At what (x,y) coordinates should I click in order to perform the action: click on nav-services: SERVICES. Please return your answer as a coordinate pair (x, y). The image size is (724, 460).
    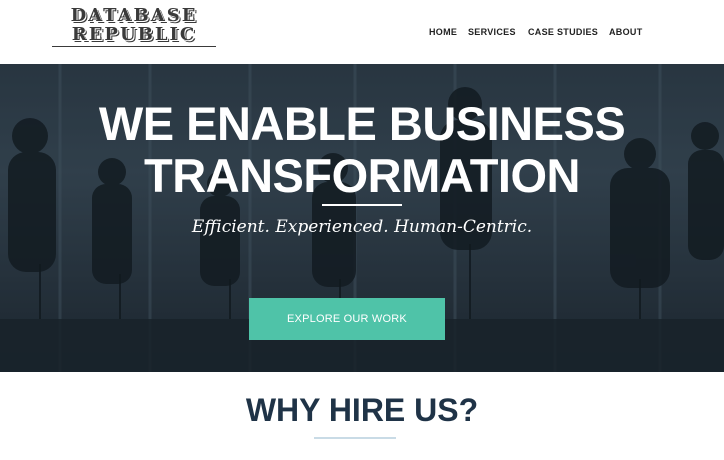
    Looking at the image, I should click on (492, 32).